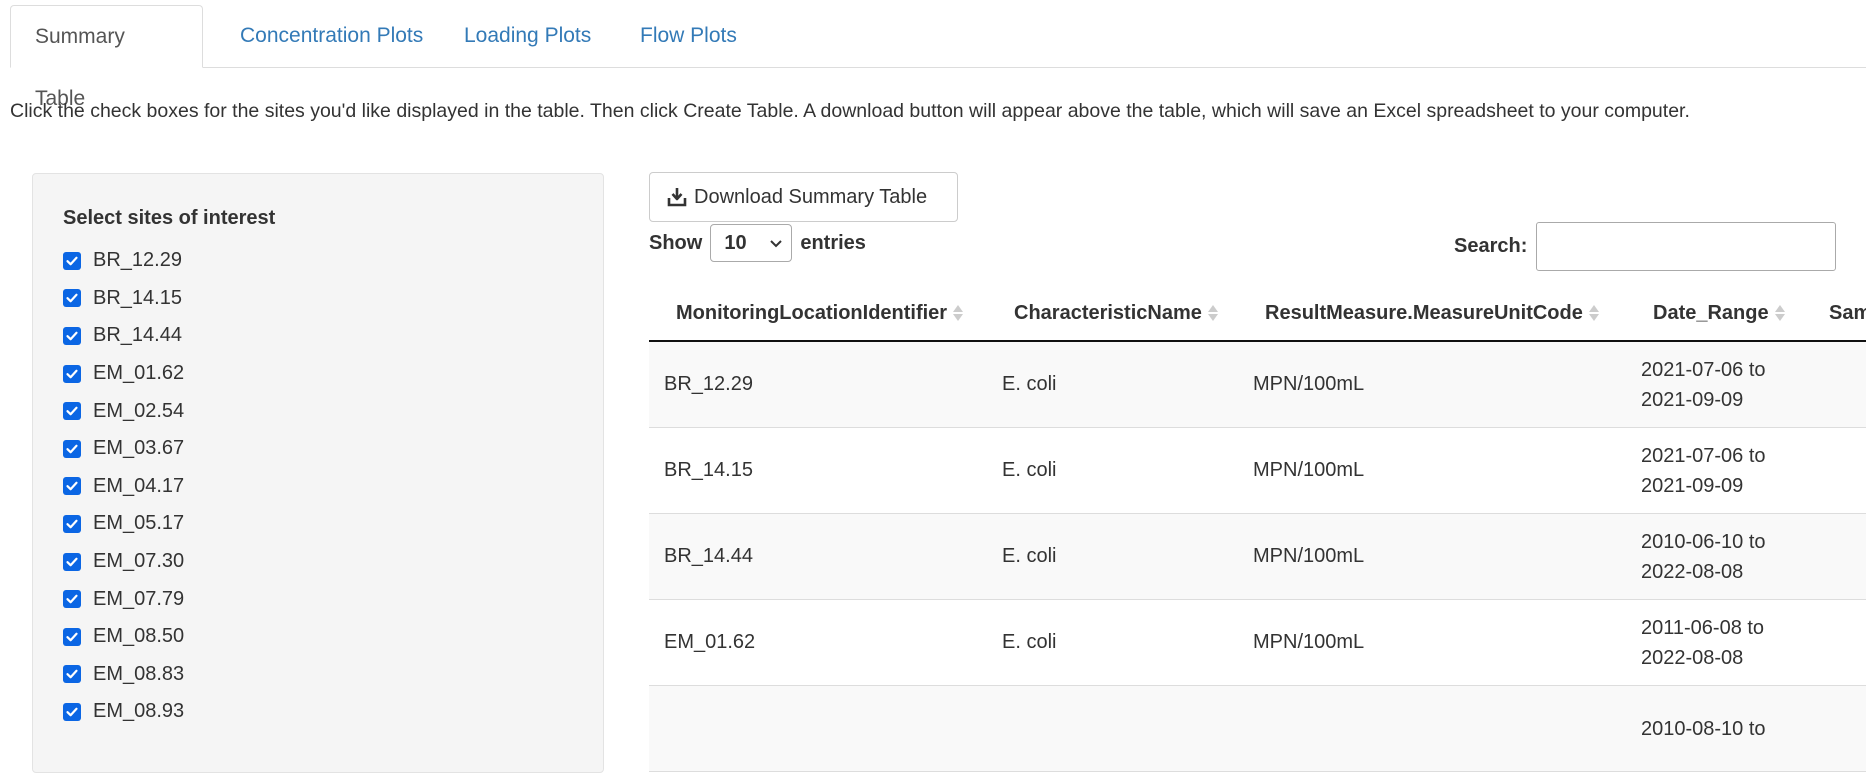 The height and width of the screenshot is (773, 1866). I want to click on site-checkbox-item: EM_08.50, so click(123, 637).